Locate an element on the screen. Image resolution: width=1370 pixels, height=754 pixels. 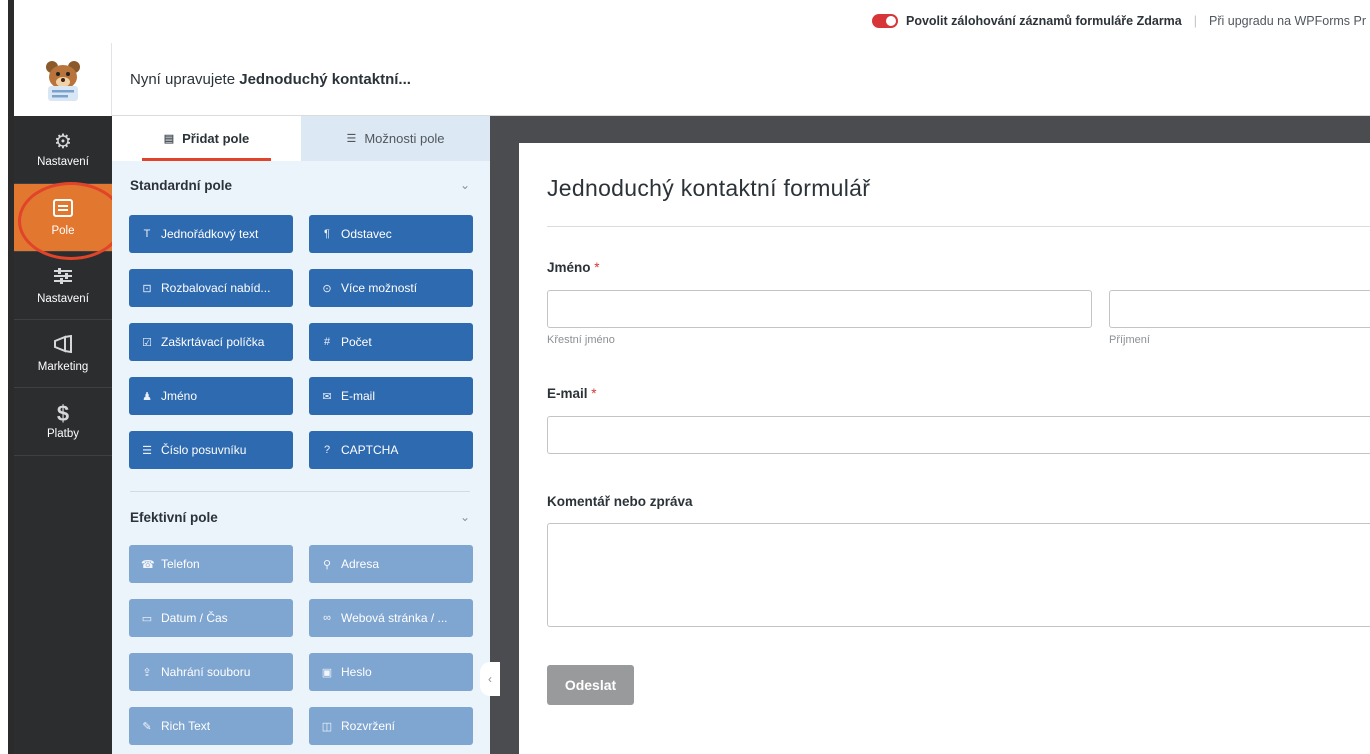
tab-add-fields: ▤ Přidat pole is located at coordinates (206, 138).